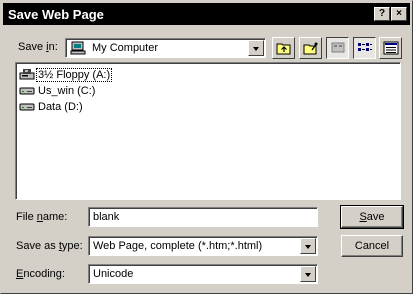 This screenshot has height=294, width=413. I want to click on list-item: Us_win (C:), so click(57, 90).